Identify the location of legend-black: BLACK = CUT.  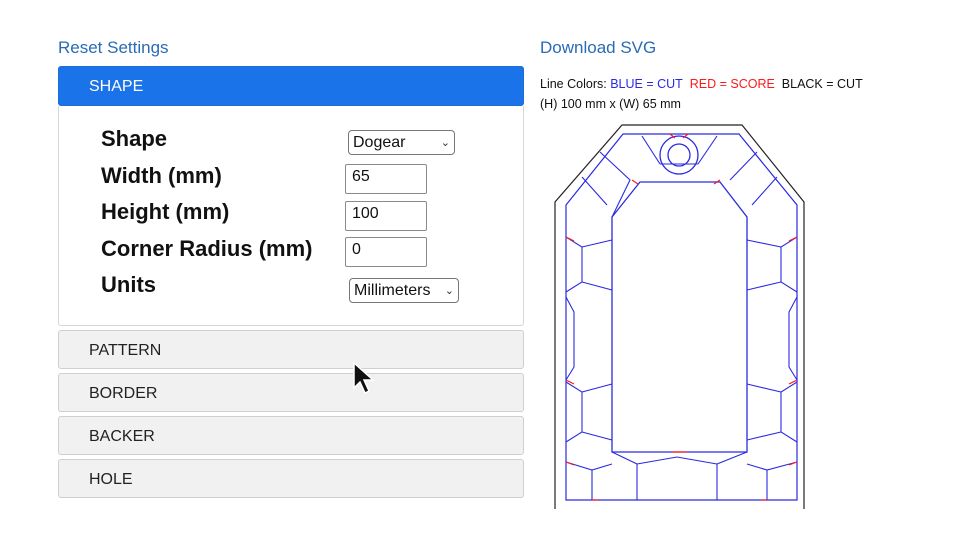
(822, 84).